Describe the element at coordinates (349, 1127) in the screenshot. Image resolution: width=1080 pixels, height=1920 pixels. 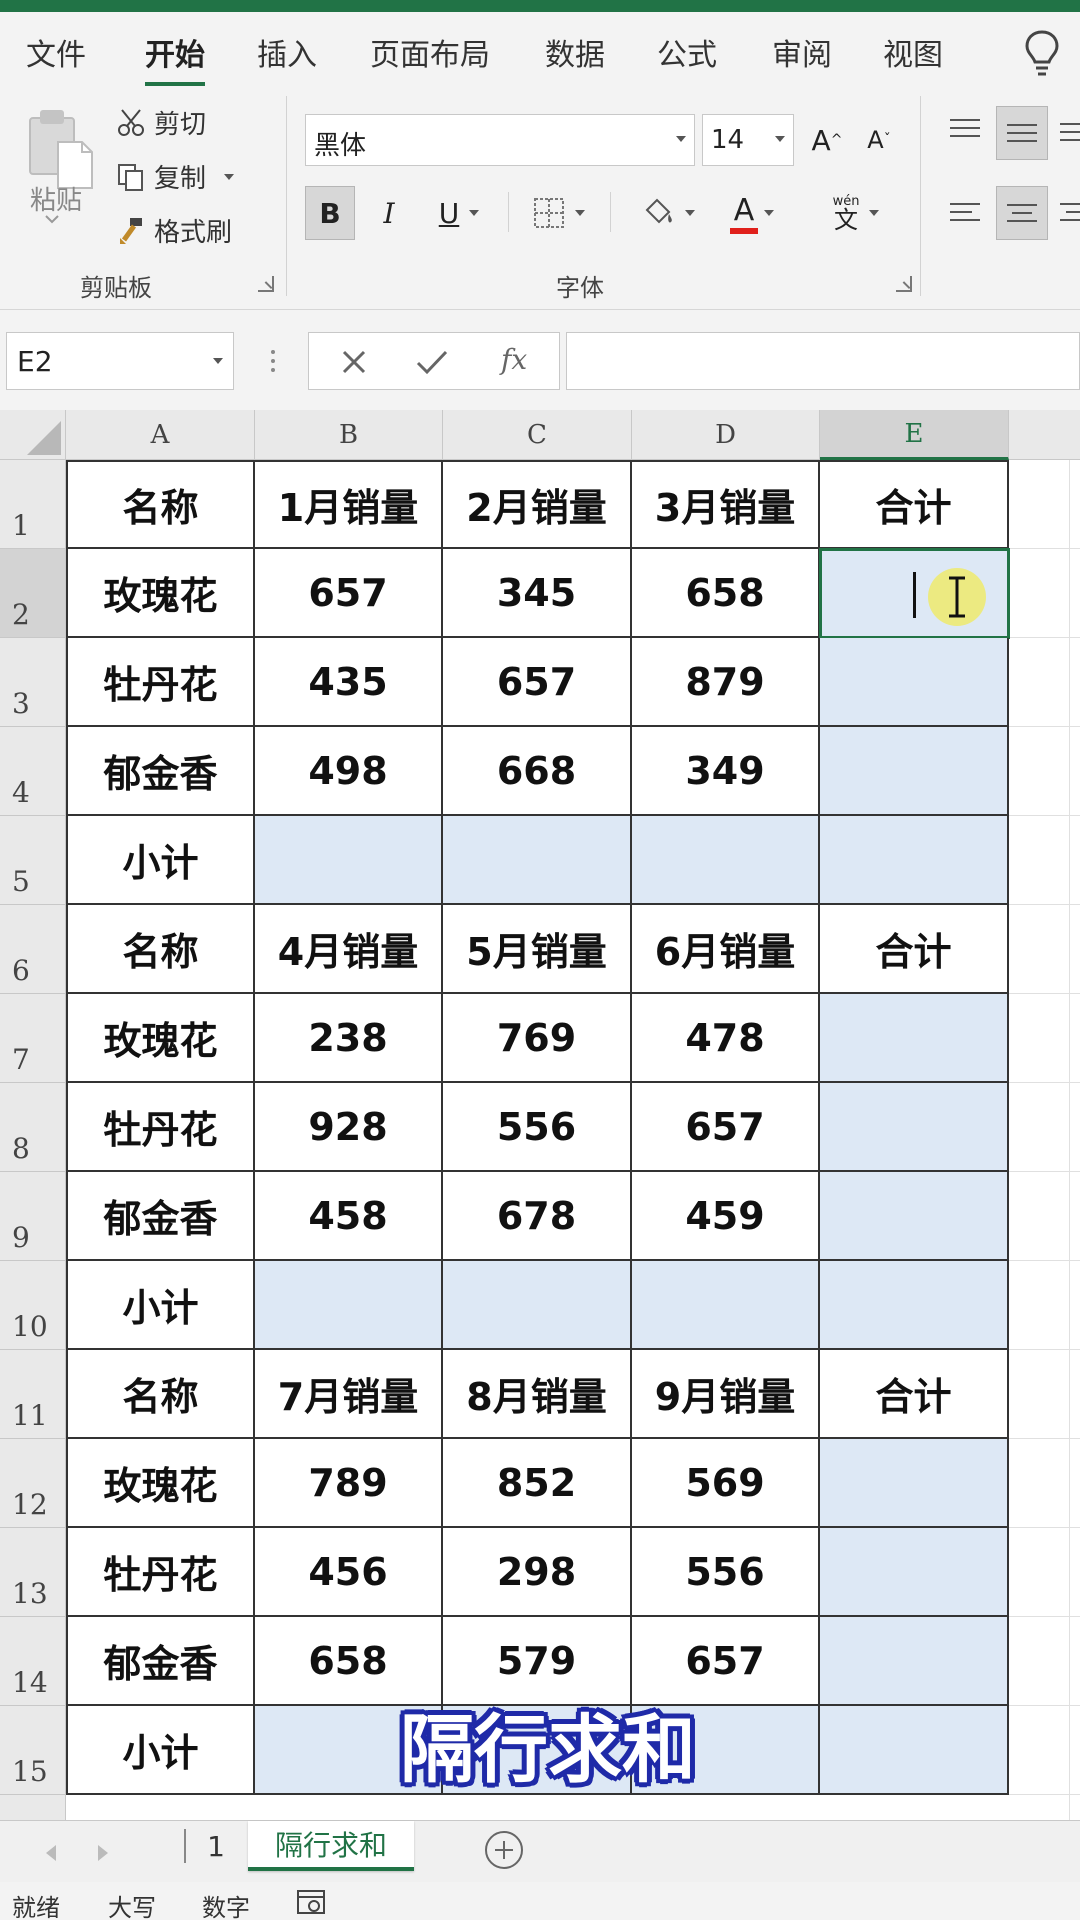
I see `cell-b8: 928` at that location.